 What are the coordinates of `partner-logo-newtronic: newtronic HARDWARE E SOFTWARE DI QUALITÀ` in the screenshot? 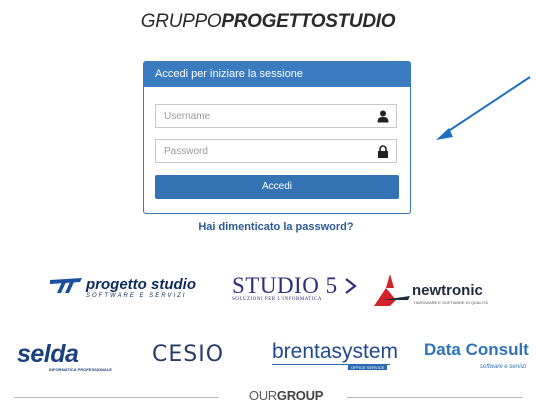 It's located at (430, 291).